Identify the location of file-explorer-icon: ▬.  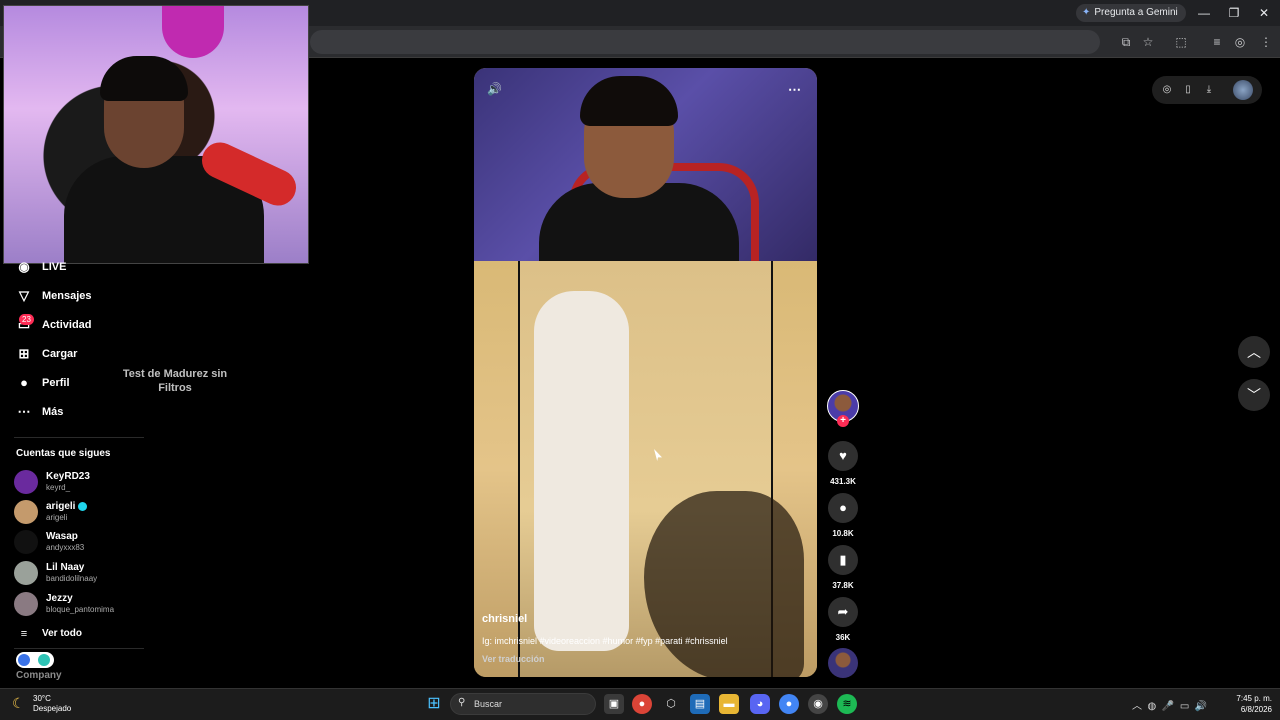
(729, 704).